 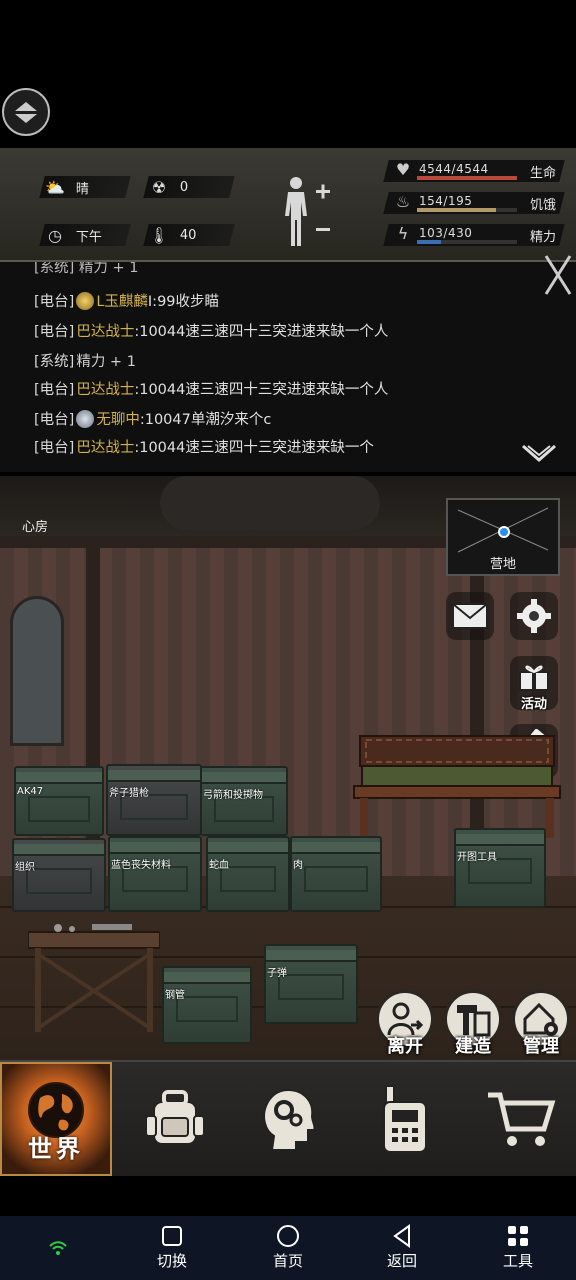 What do you see at coordinates (122, 300) in the screenshot?
I see `chat-sender: L玉麒麟` at bounding box center [122, 300].